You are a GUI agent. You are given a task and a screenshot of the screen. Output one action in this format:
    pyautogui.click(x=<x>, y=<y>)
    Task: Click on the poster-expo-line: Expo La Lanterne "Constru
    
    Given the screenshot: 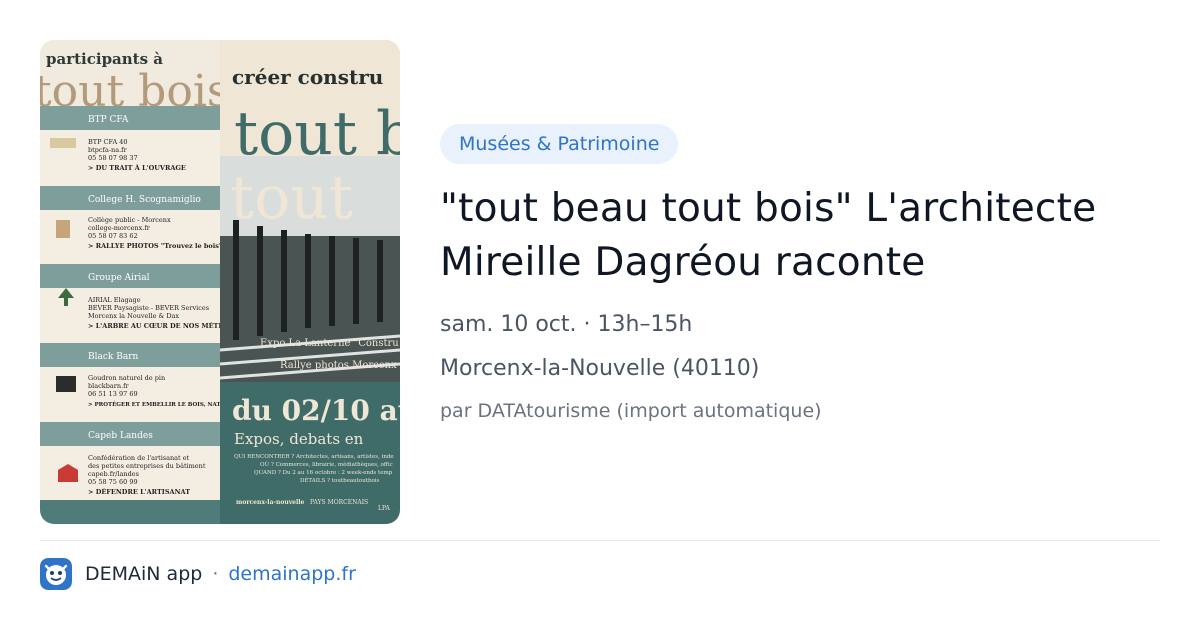 What is the action you would take?
    pyautogui.click(x=329, y=343)
    